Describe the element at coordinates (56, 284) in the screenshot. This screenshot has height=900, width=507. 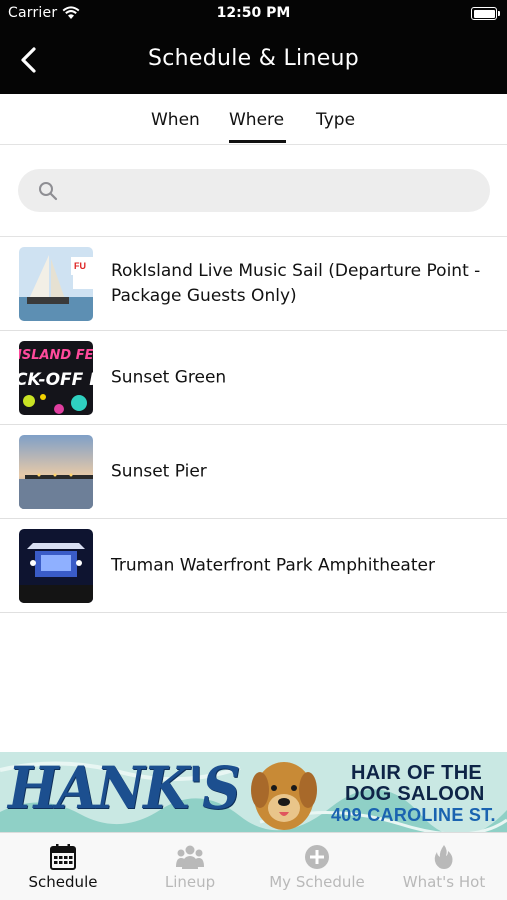
I see `catamaran-thumbnail: FU` at that location.